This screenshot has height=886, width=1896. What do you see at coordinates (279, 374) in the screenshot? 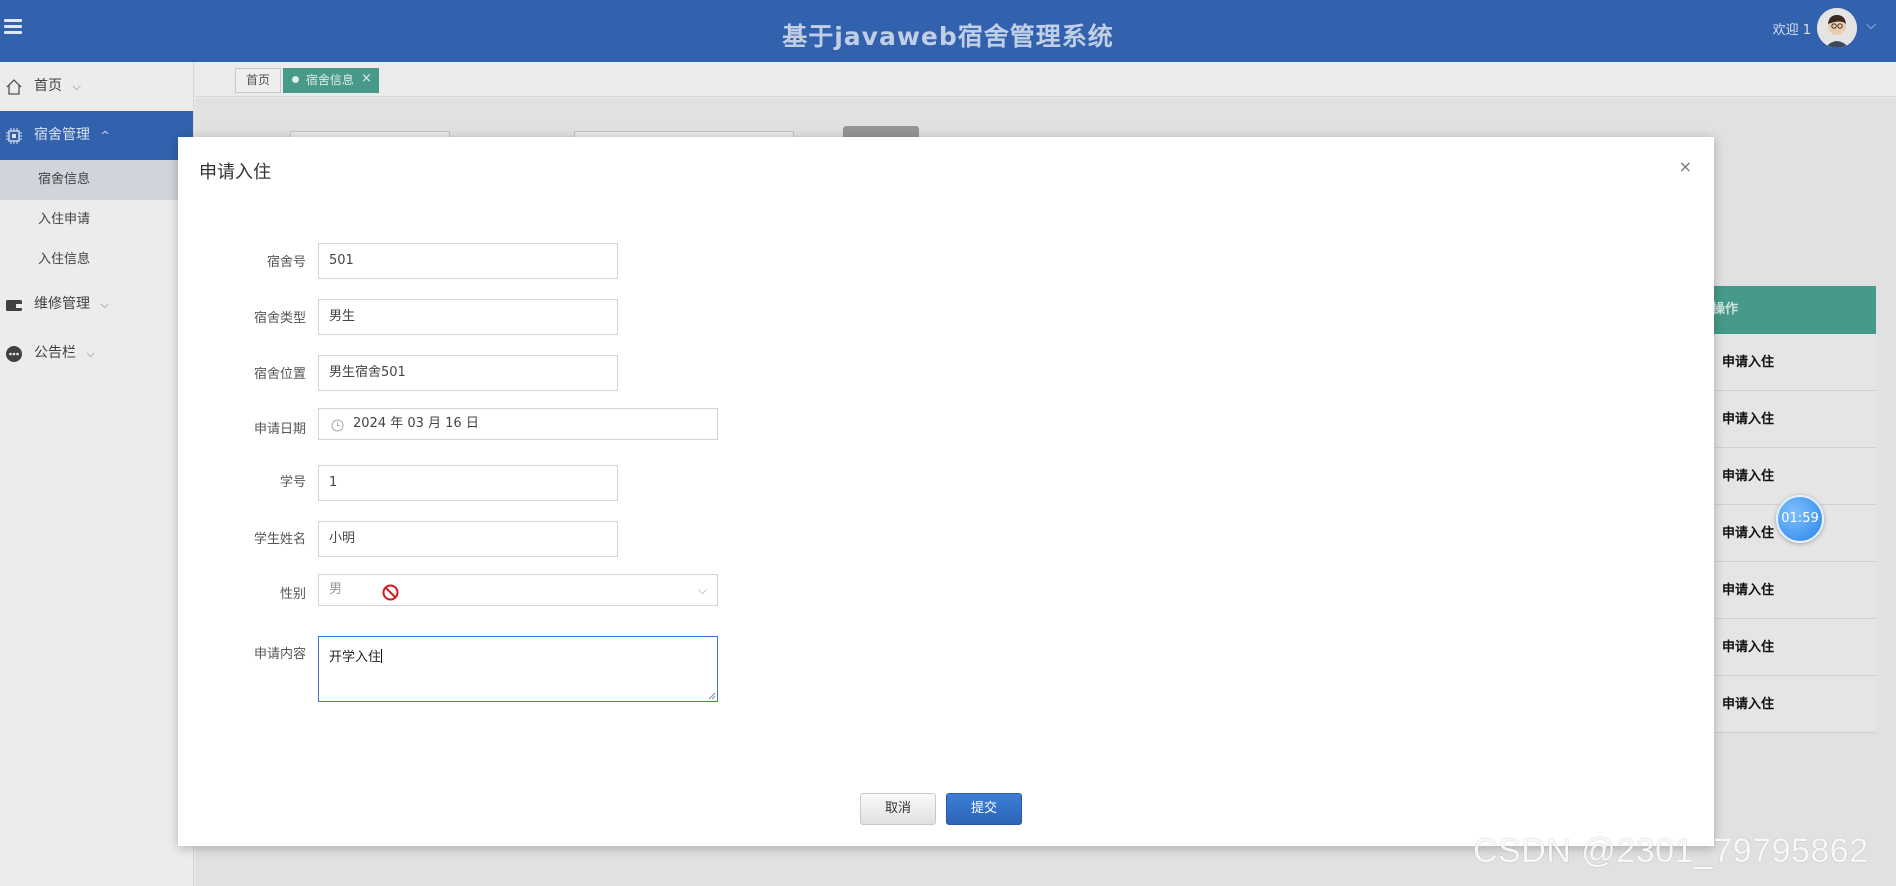
I see `dorm-location-label: 宿舍位置` at bounding box center [279, 374].